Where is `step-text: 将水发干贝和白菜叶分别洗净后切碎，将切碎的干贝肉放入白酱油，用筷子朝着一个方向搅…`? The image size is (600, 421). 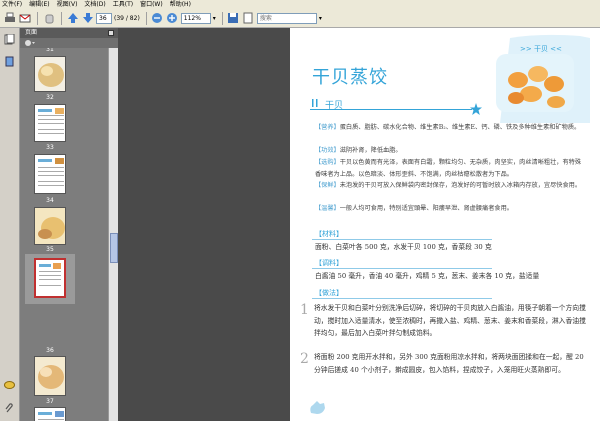
step-text: 将水发干贝和白菜叶分别洗净后切碎，将切碎的干贝肉放入白酱油，用筷子朝着一个方向搅… is located at coordinates (450, 320).